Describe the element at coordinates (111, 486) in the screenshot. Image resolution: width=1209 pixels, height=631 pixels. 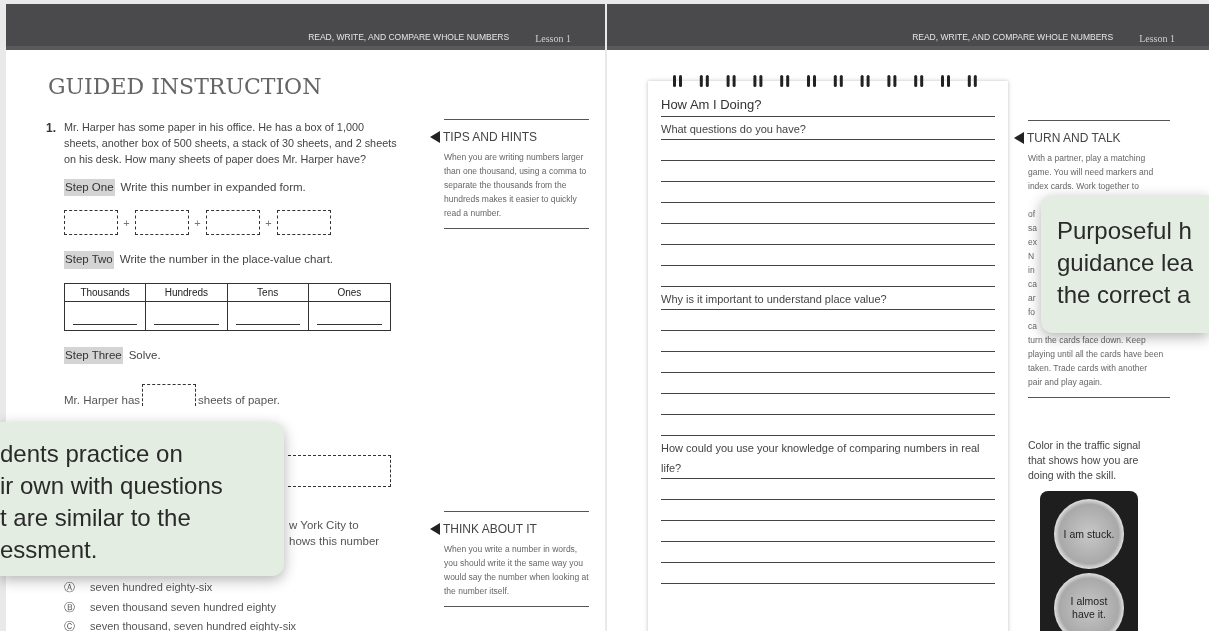
I see `callout-text: ir own with questions` at that location.